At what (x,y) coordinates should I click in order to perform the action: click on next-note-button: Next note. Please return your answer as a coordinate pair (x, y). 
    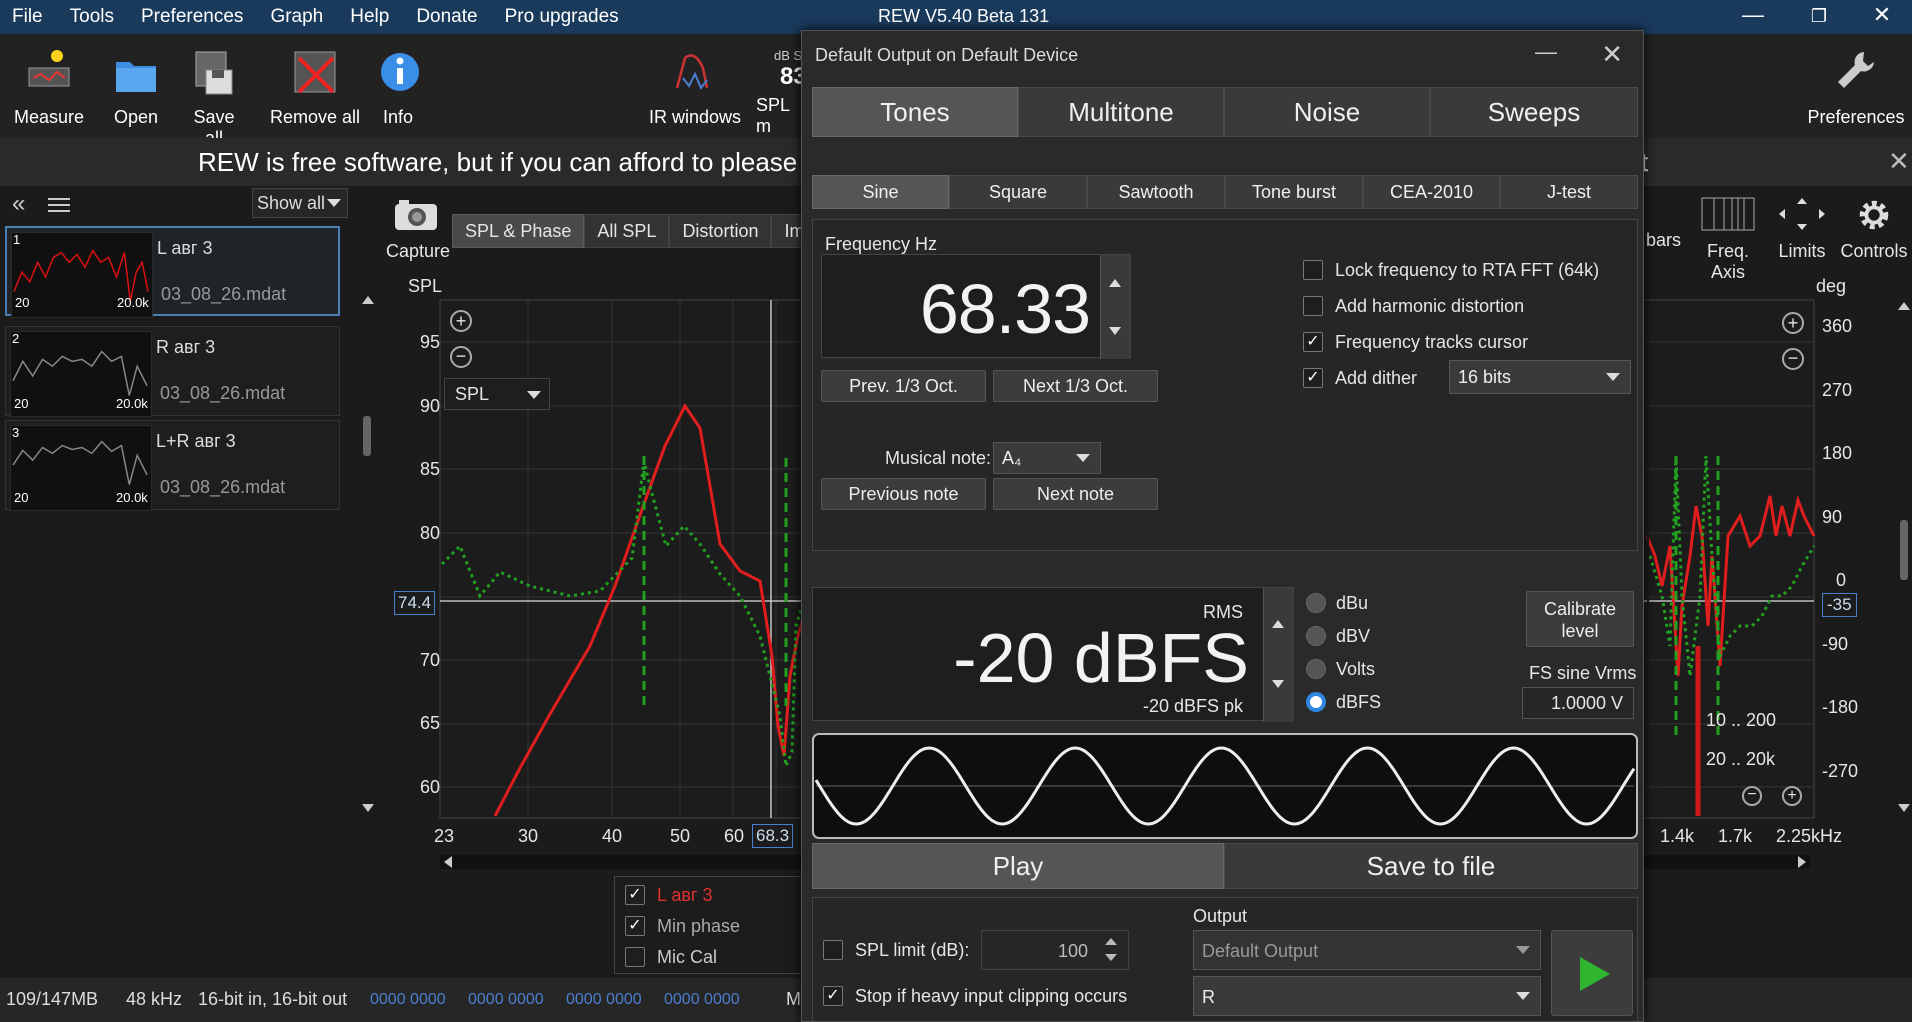
    Looking at the image, I should click on (1075, 494).